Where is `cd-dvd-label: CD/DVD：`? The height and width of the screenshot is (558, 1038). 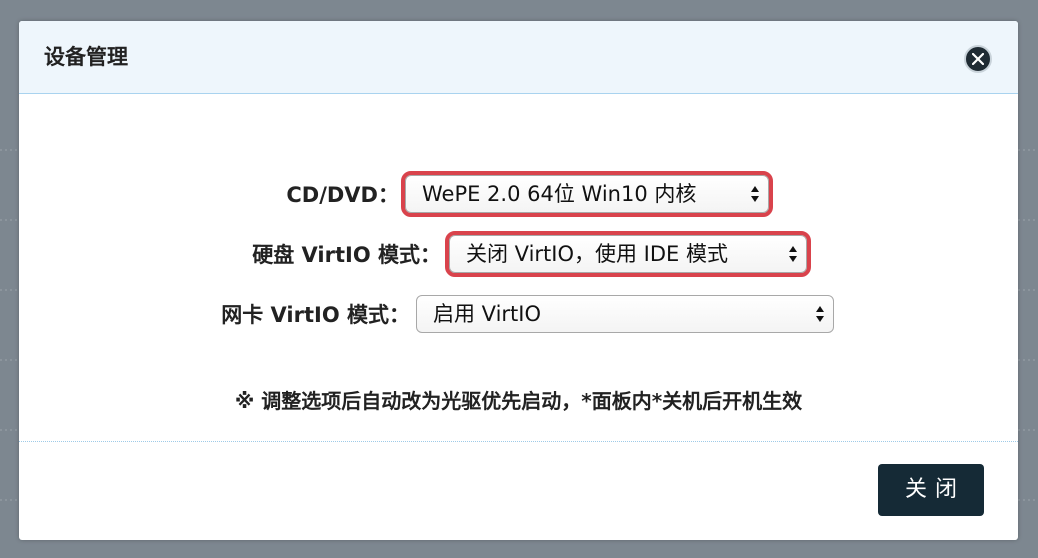
cd-dvd-label: CD/DVD： is located at coordinates (342, 195).